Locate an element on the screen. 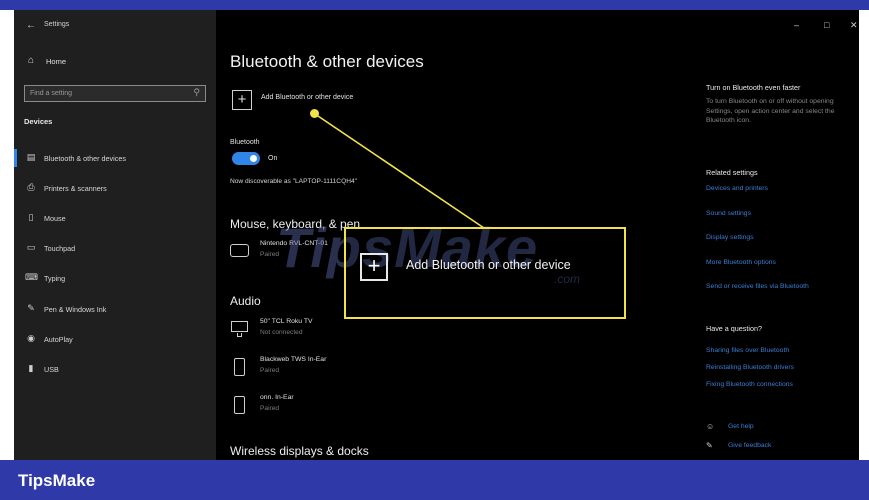 The image size is (869, 500). section-wireless: Wireless displays & docks is located at coordinates (299, 451).